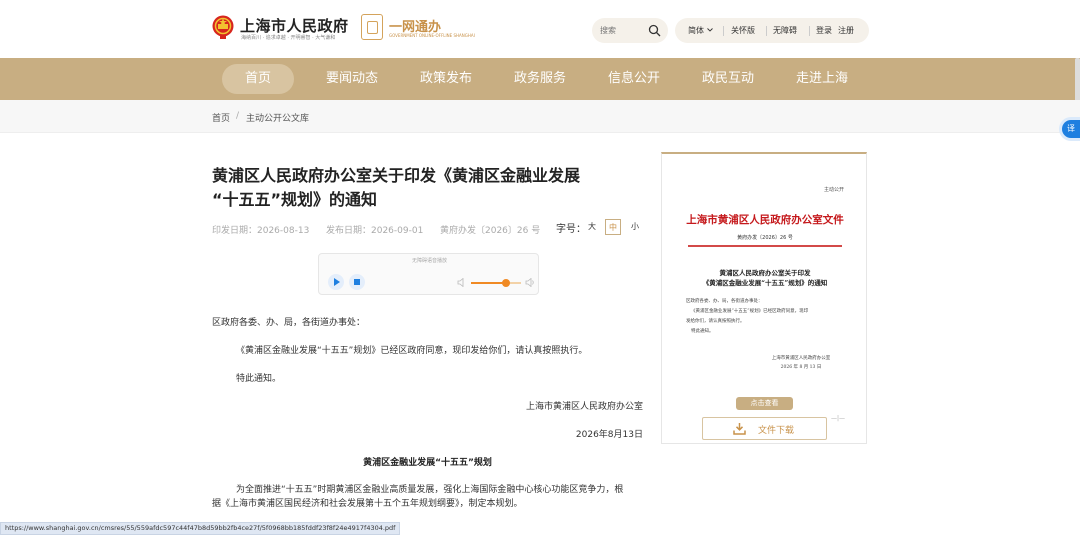  I want to click on doc-subtitle-line: 《黄浦区金融业发展“十五五”规划》的通知, so click(765, 283).